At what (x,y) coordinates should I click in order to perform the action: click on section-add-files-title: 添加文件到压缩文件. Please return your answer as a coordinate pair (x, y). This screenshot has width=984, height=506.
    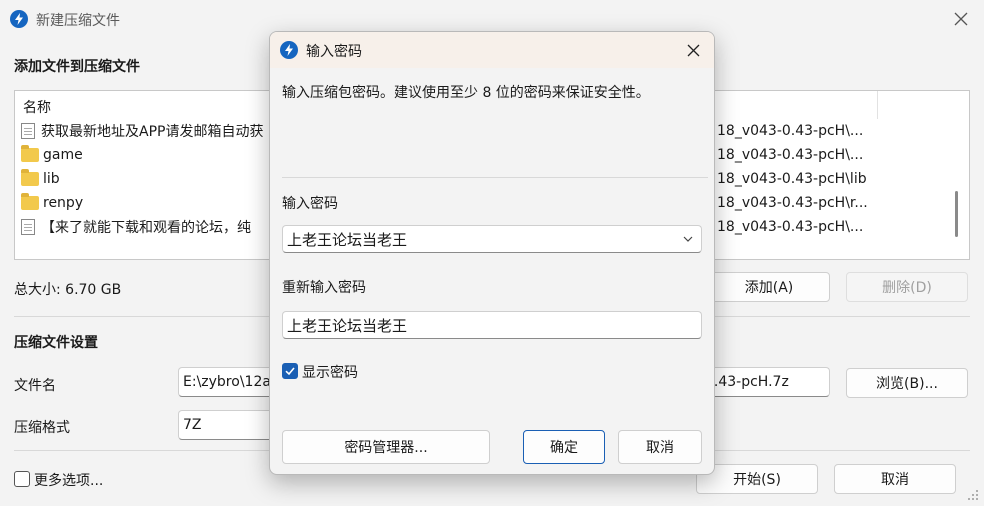
    Looking at the image, I should click on (77, 67).